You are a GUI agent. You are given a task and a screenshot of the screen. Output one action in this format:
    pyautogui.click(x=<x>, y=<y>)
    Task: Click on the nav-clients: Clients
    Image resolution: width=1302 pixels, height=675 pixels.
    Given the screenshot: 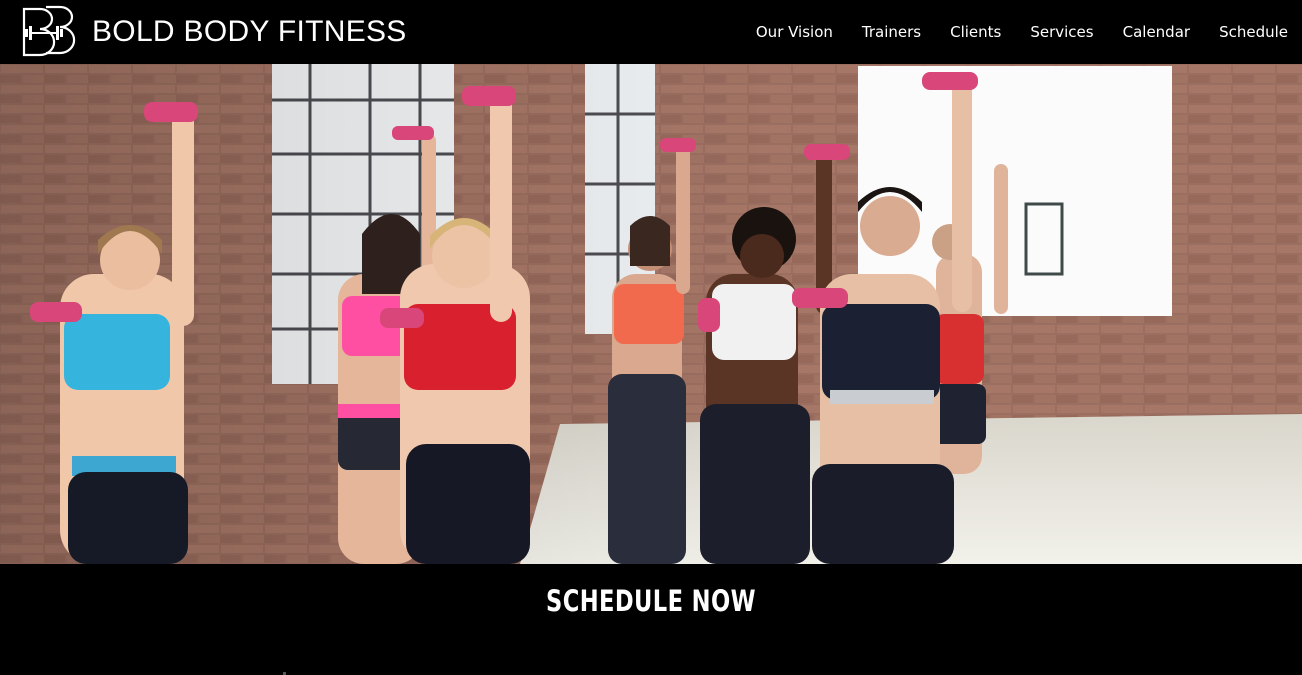 What is the action you would take?
    pyautogui.click(x=975, y=32)
    